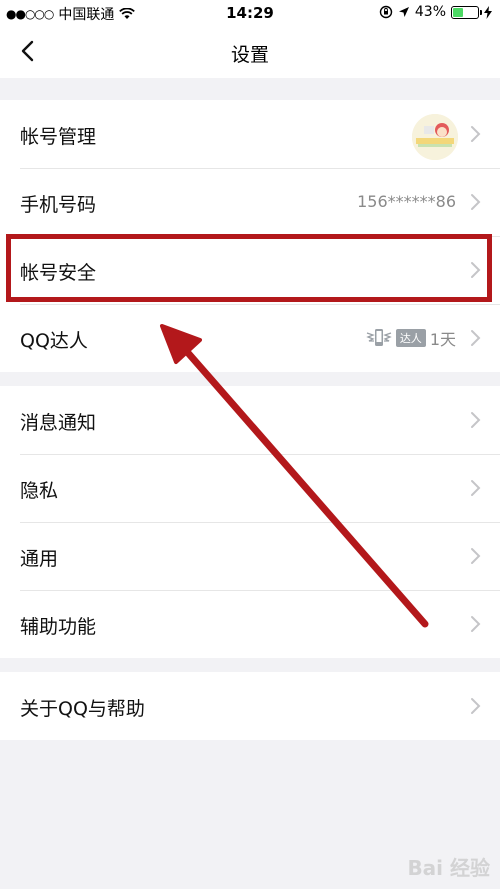 The height and width of the screenshot is (889, 500). I want to click on settings-item-phone-number: 手机号码 156******86, so click(250, 202).